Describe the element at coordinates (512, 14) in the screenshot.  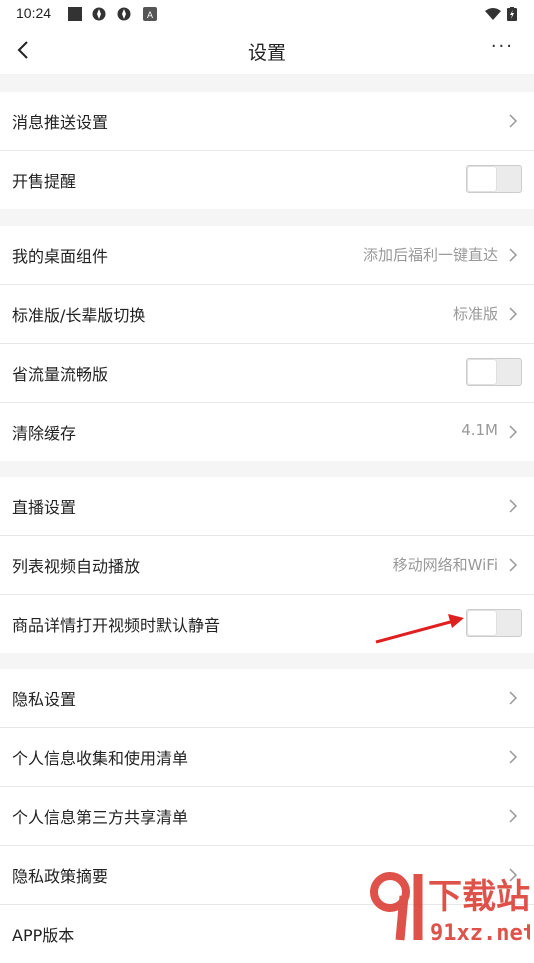
I see `battery-icon` at that location.